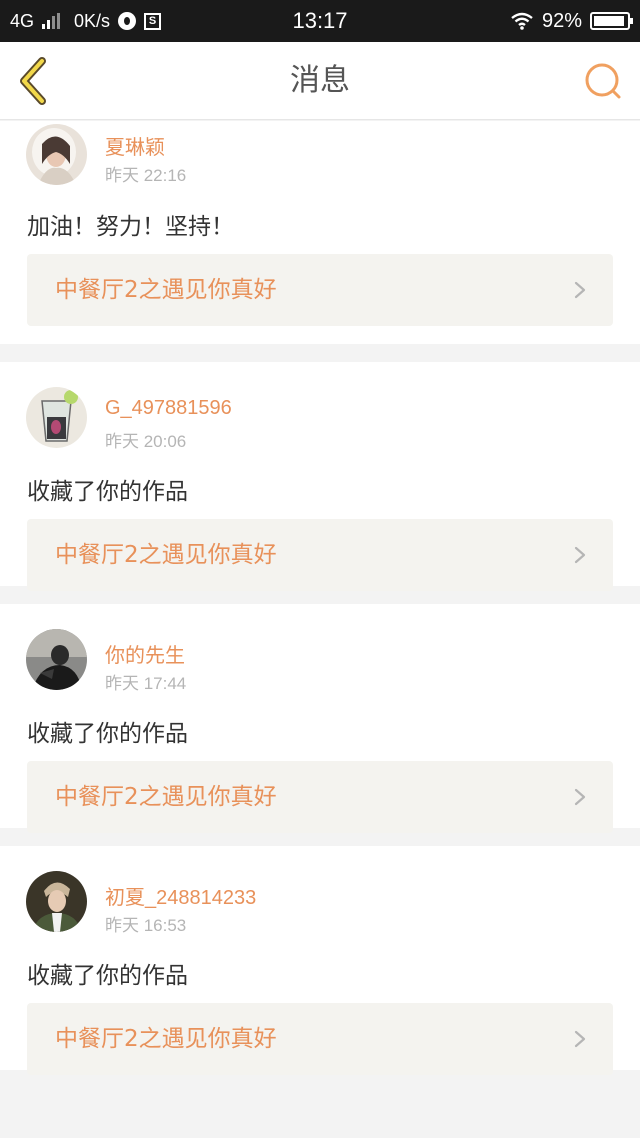 The height and width of the screenshot is (1138, 640). Describe the element at coordinates (135, 145) in the screenshot. I see `username: 夏琳颖` at that location.